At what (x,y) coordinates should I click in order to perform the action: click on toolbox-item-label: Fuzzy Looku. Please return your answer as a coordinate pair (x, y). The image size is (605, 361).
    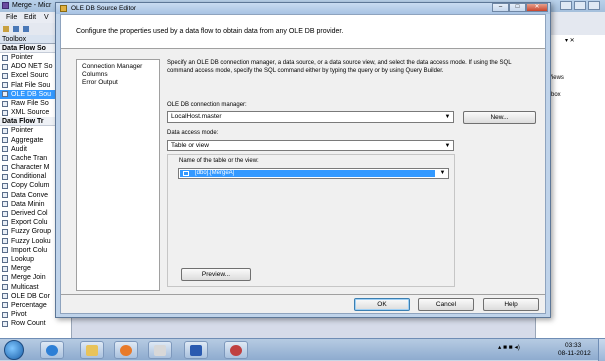
    Looking at the image, I should click on (31, 241).